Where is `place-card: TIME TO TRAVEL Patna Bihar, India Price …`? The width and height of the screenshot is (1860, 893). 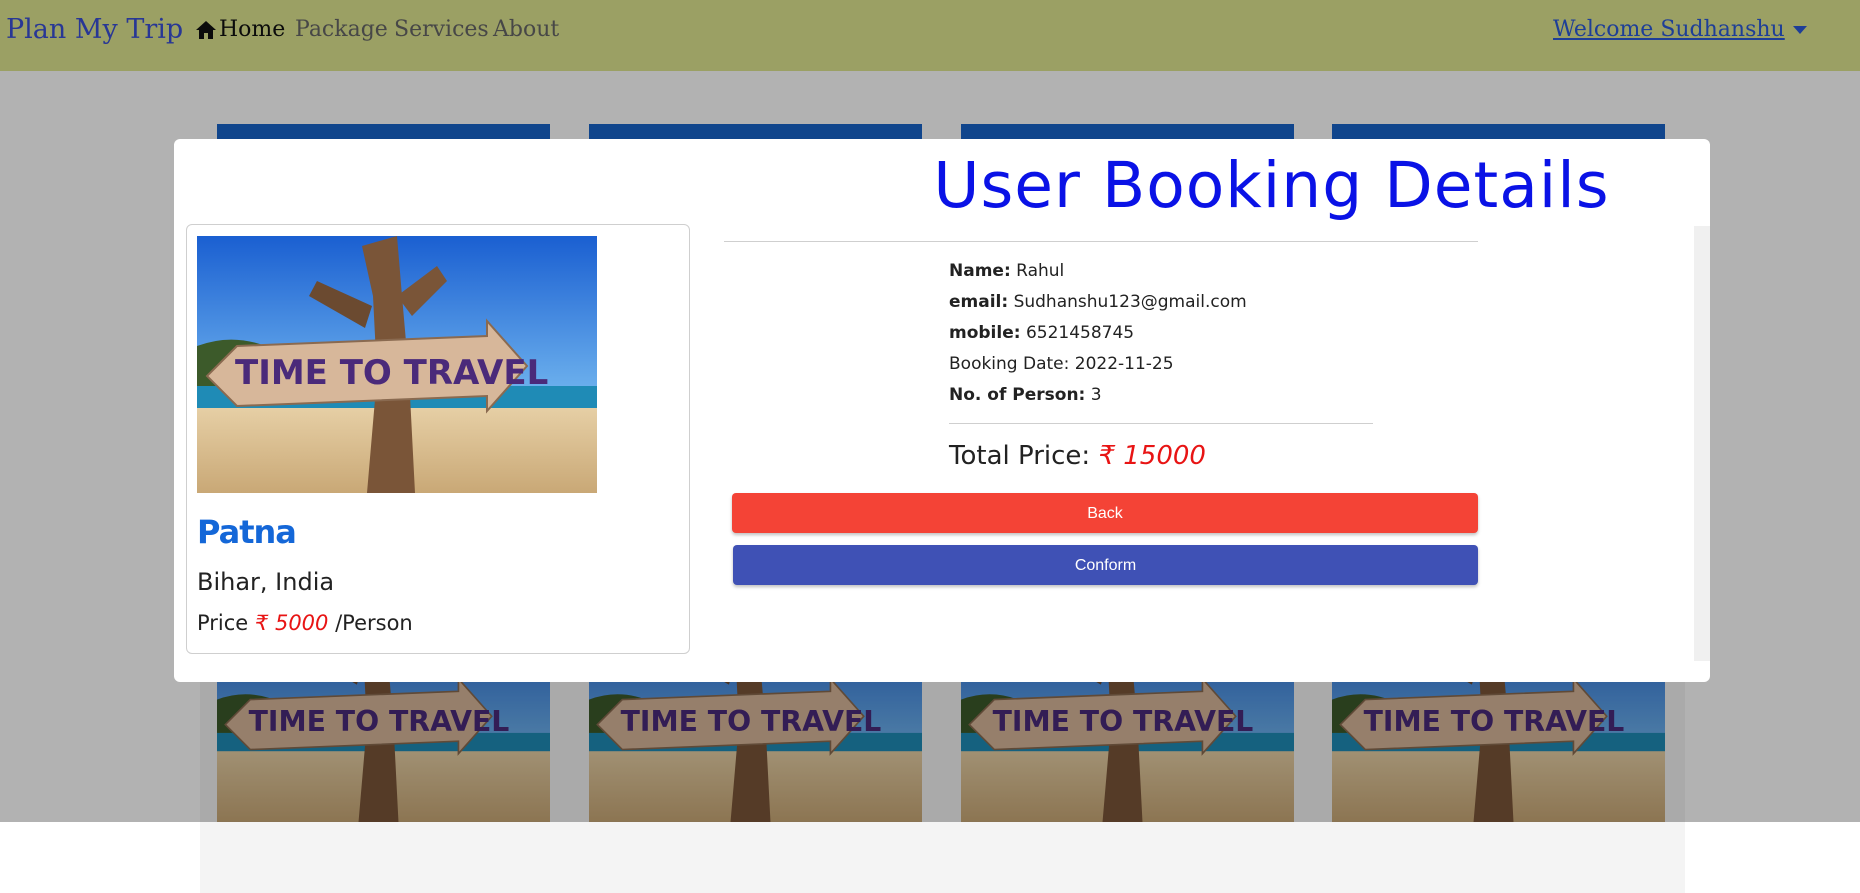
place-card: TIME TO TRAVEL Patna Bihar, India Price … is located at coordinates (438, 439).